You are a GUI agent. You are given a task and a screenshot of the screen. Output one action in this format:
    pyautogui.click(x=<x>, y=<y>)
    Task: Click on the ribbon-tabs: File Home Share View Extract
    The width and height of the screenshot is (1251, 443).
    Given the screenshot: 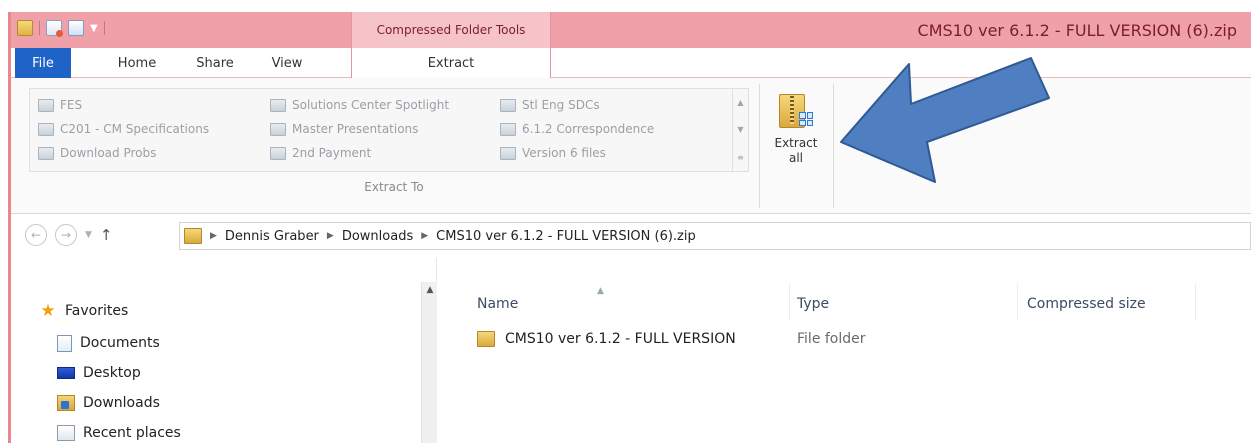 What is the action you would take?
    pyautogui.click(x=631, y=63)
    